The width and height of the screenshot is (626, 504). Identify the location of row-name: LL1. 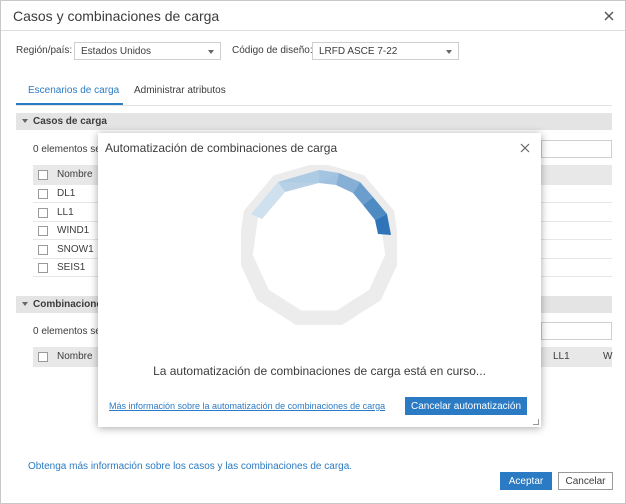
(65, 212).